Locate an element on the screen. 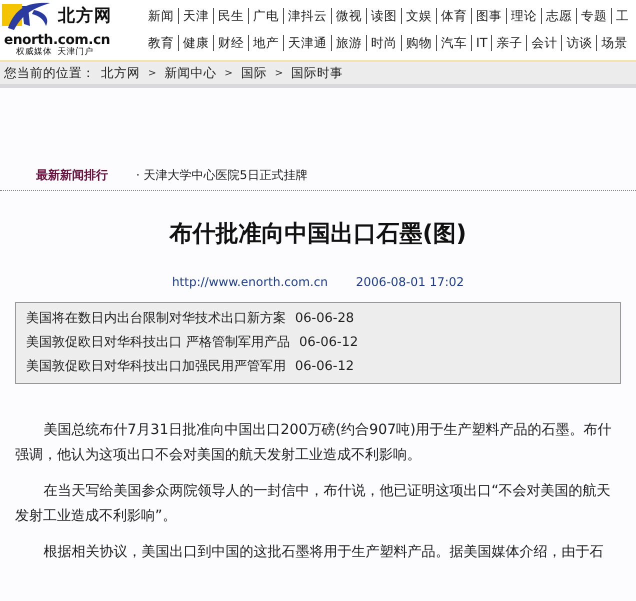 The image size is (636, 601). related-news-date: 06-06-28 is located at coordinates (324, 318).